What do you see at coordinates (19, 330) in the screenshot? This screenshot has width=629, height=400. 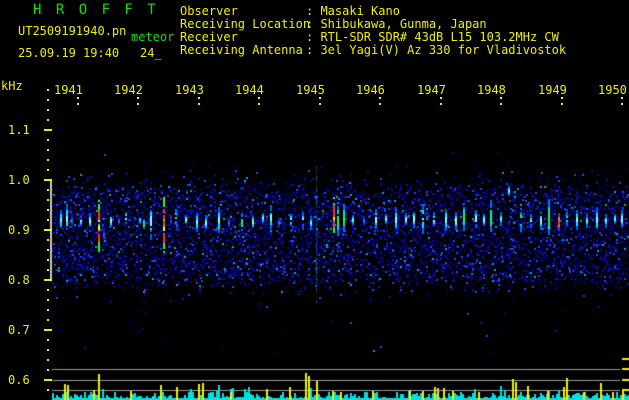 I see `freq-tick-label: 0.7` at bounding box center [19, 330].